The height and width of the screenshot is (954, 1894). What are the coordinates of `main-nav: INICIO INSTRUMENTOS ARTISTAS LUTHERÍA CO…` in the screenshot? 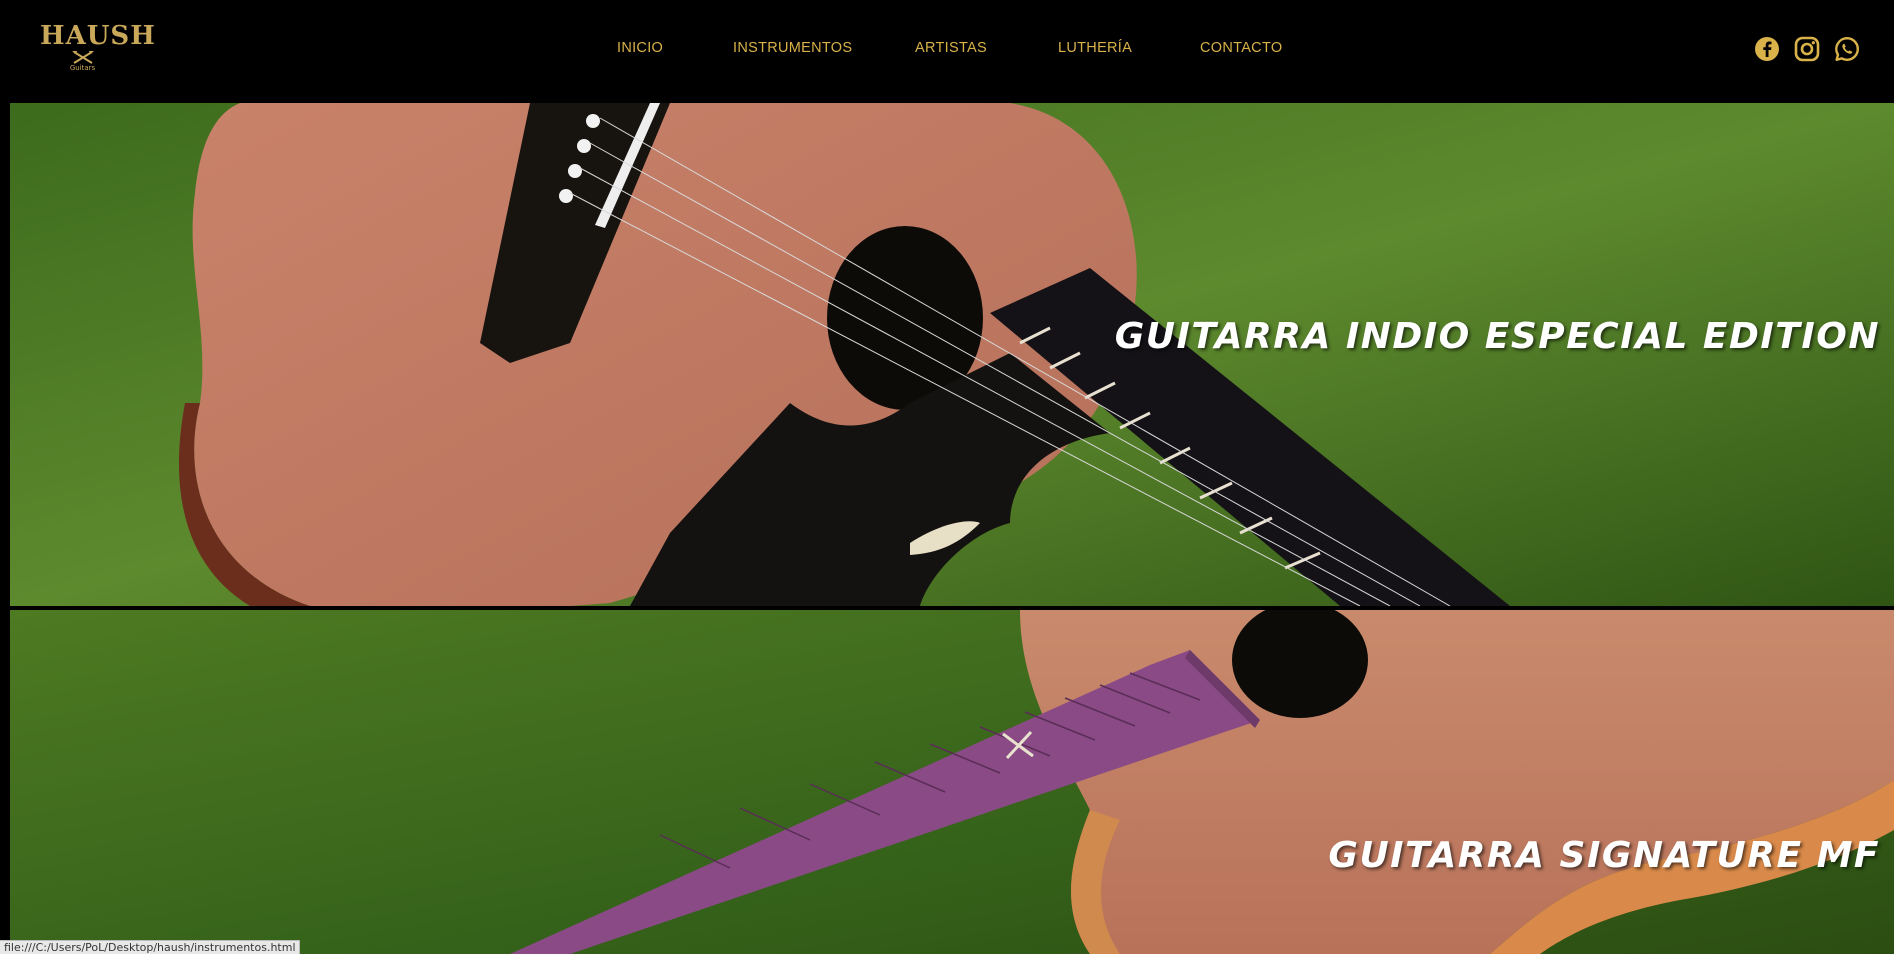 It's located at (947, 50).